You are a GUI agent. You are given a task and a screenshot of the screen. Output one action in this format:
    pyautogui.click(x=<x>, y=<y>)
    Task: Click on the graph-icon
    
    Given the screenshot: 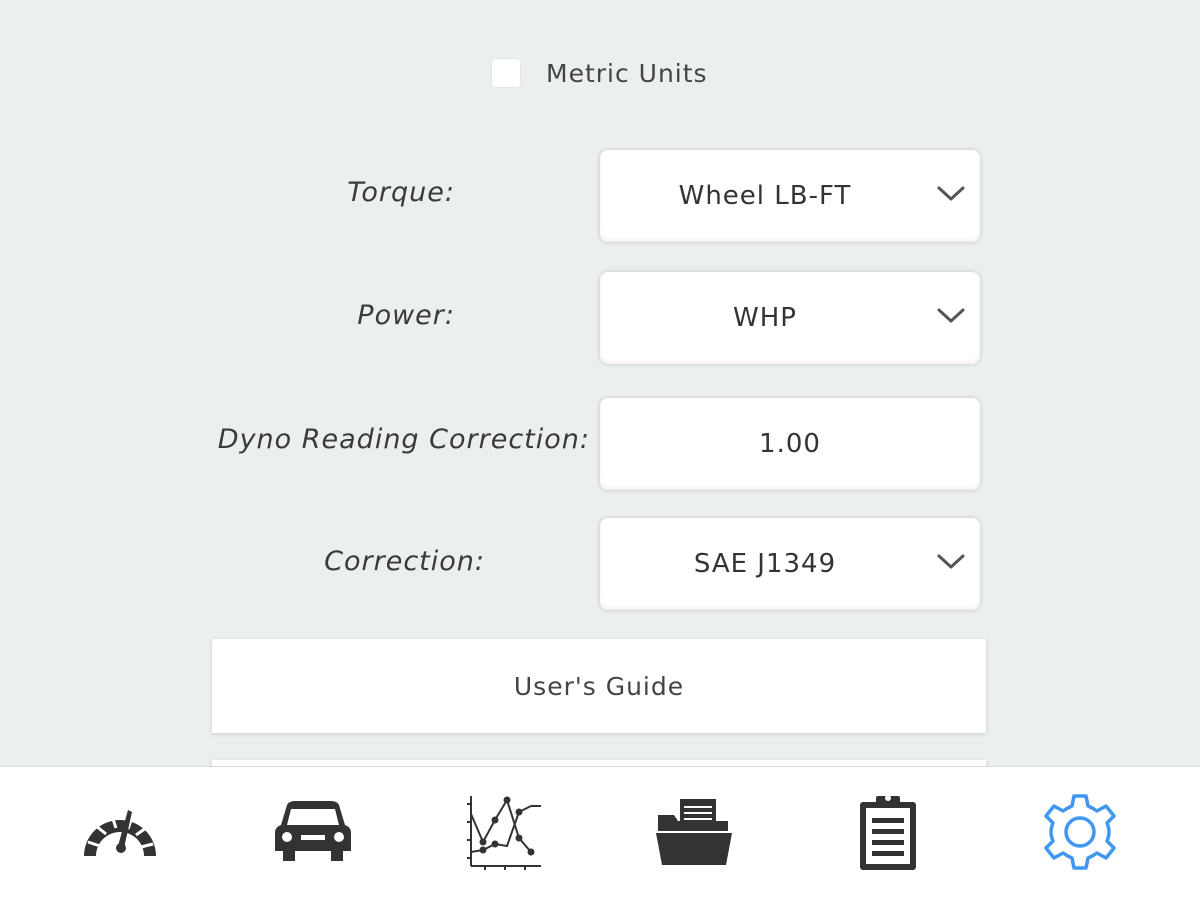 What is the action you would take?
    pyautogui.click(x=504, y=833)
    